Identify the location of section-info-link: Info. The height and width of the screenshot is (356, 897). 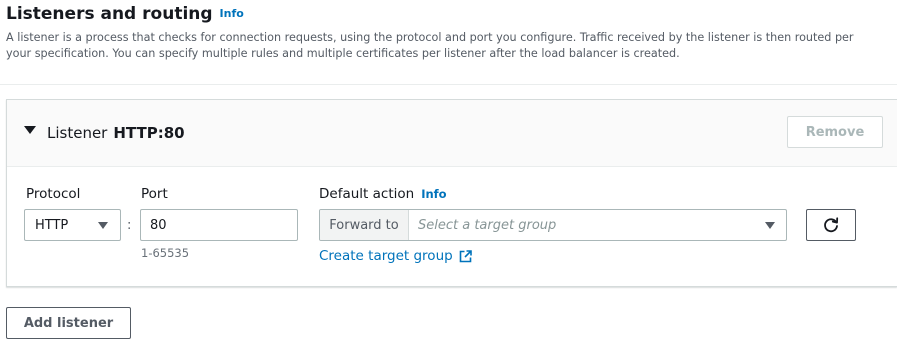
(232, 13).